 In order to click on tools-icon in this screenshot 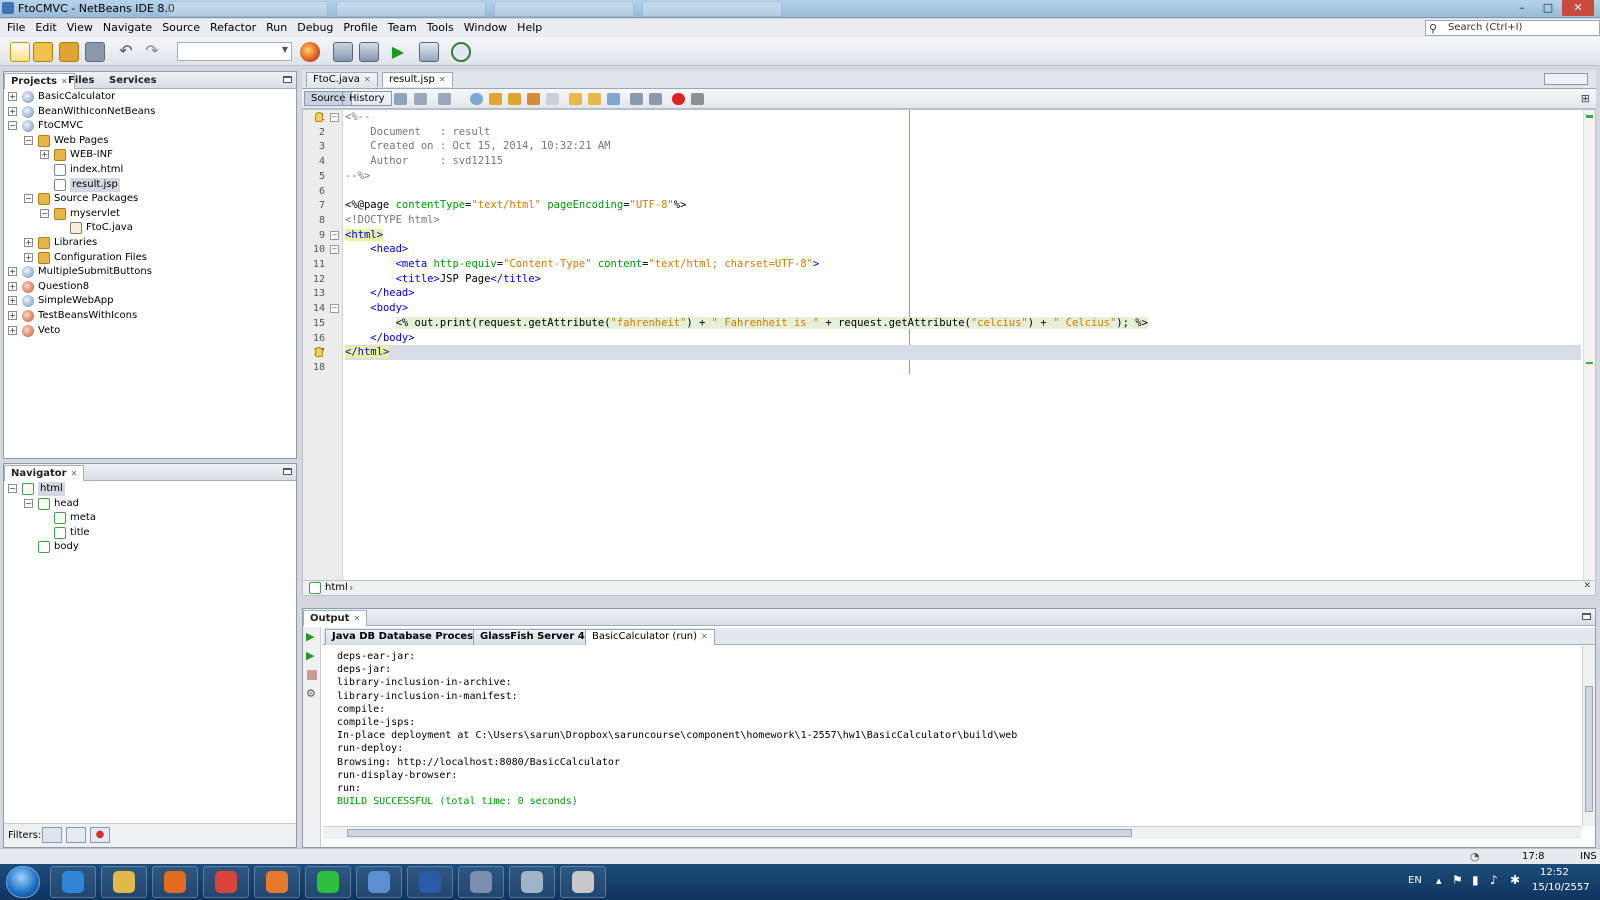, I will do `click(379, 882)`.